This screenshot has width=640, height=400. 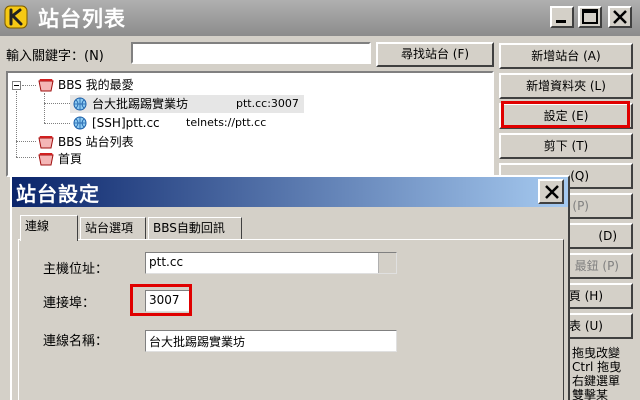 I want to click on cut-button: 剪下 (T), so click(x=566, y=146).